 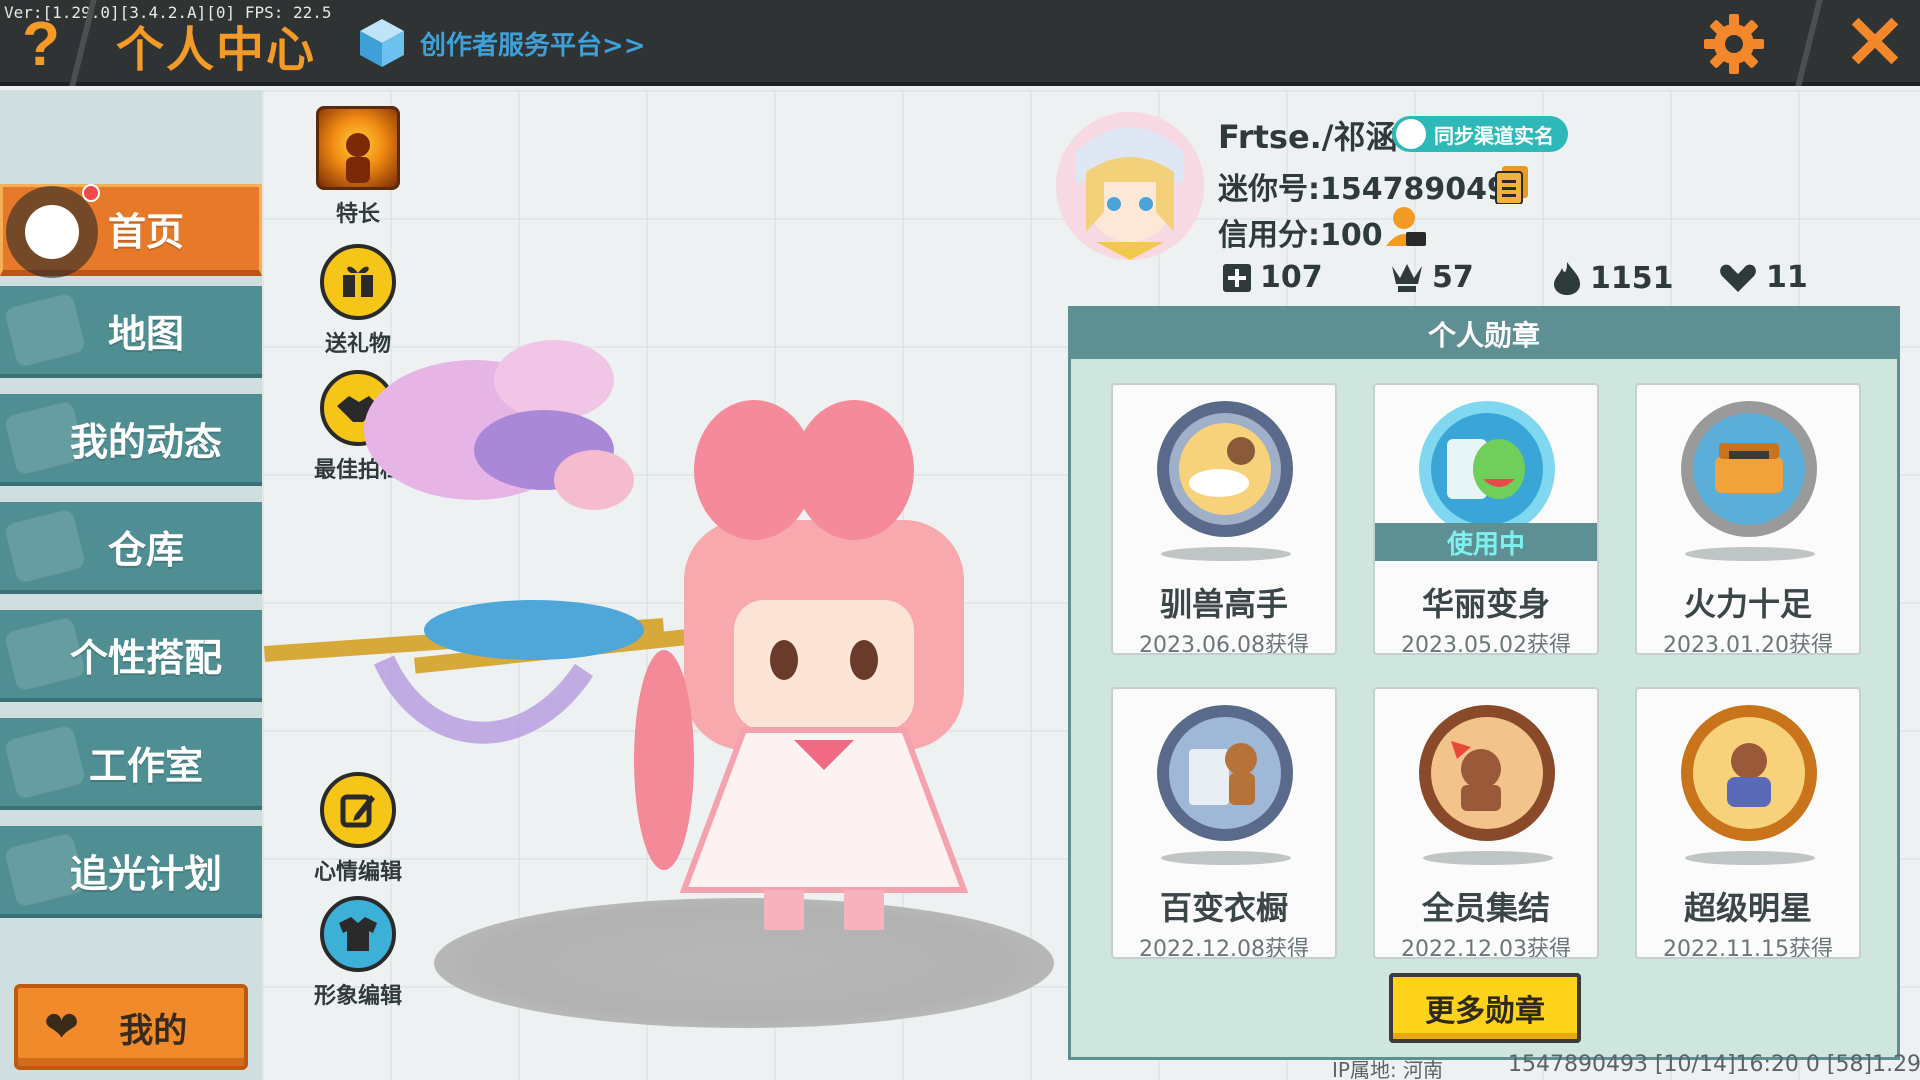 What do you see at coordinates (145, 549) in the screenshot?
I see `sidebar-item-label: 仓库` at bounding box center [145, 549].